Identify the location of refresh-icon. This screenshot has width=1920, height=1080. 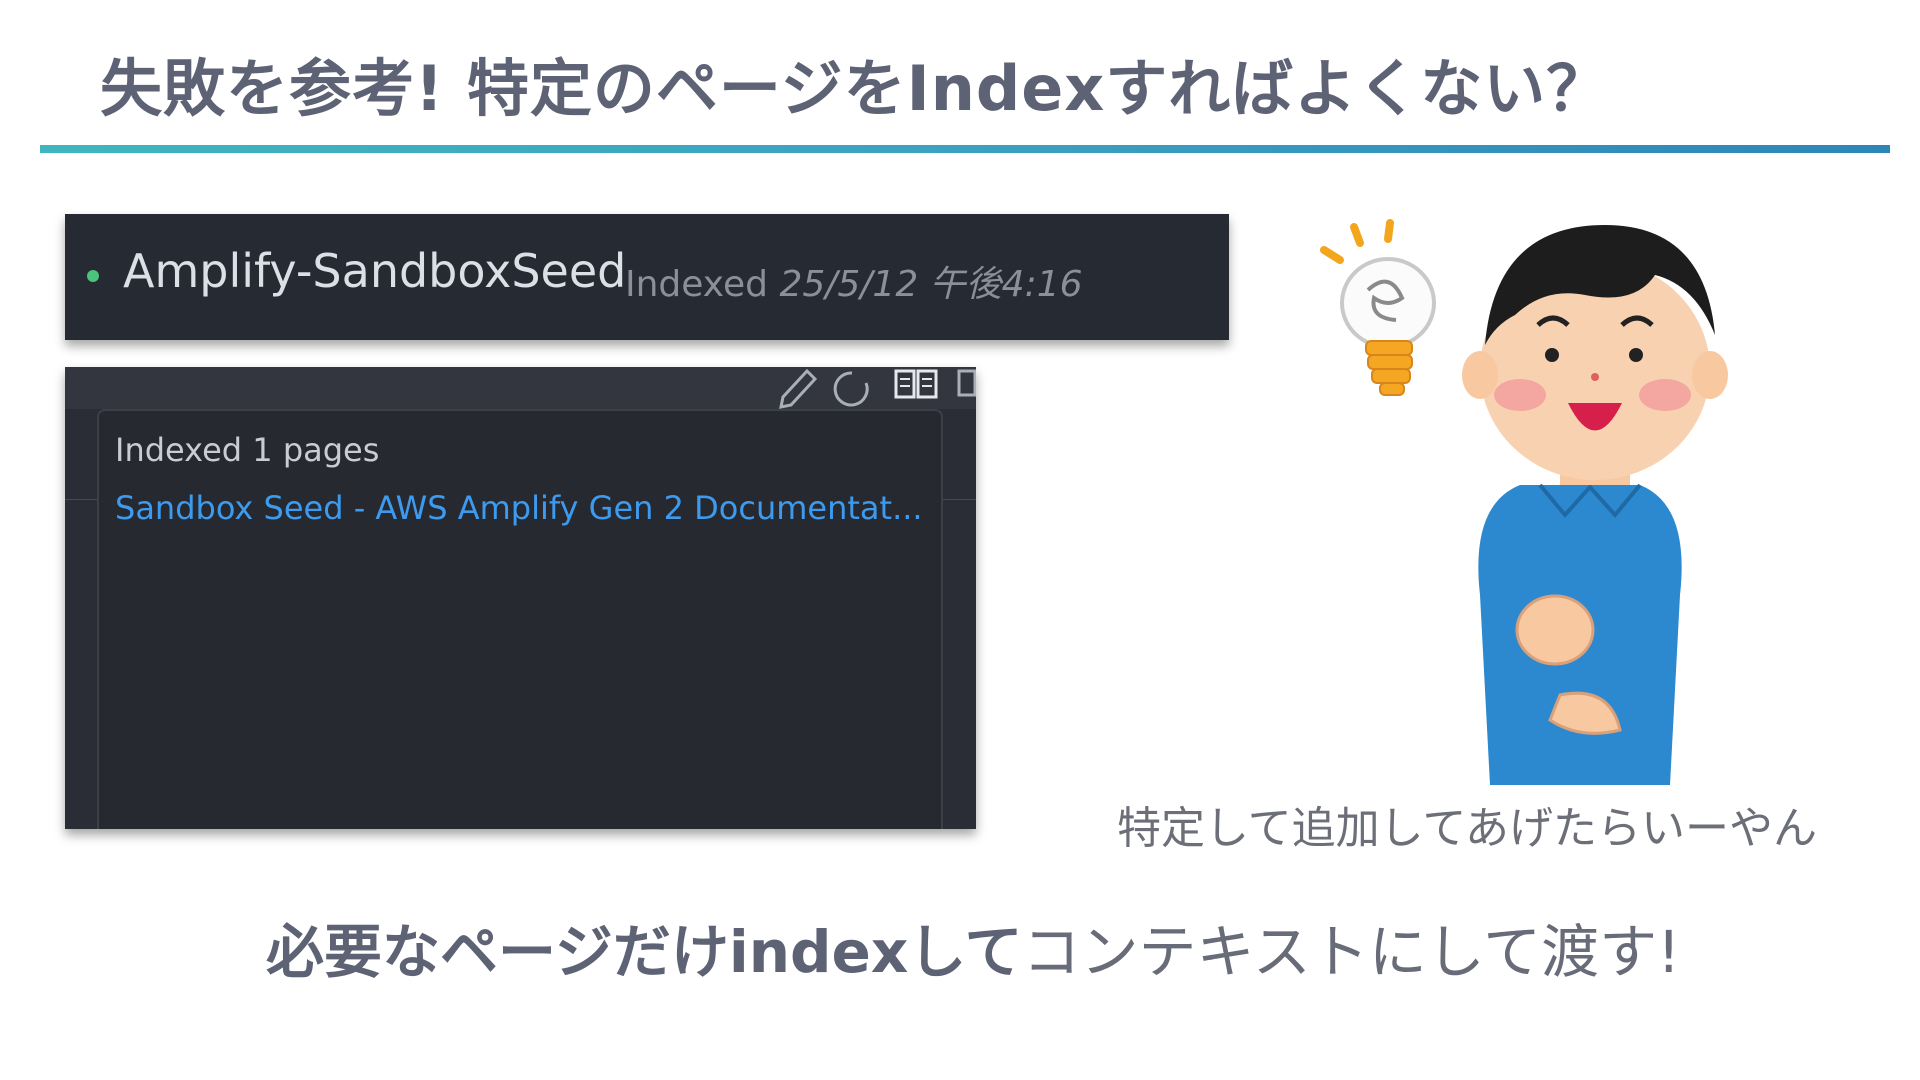
(852, 388).